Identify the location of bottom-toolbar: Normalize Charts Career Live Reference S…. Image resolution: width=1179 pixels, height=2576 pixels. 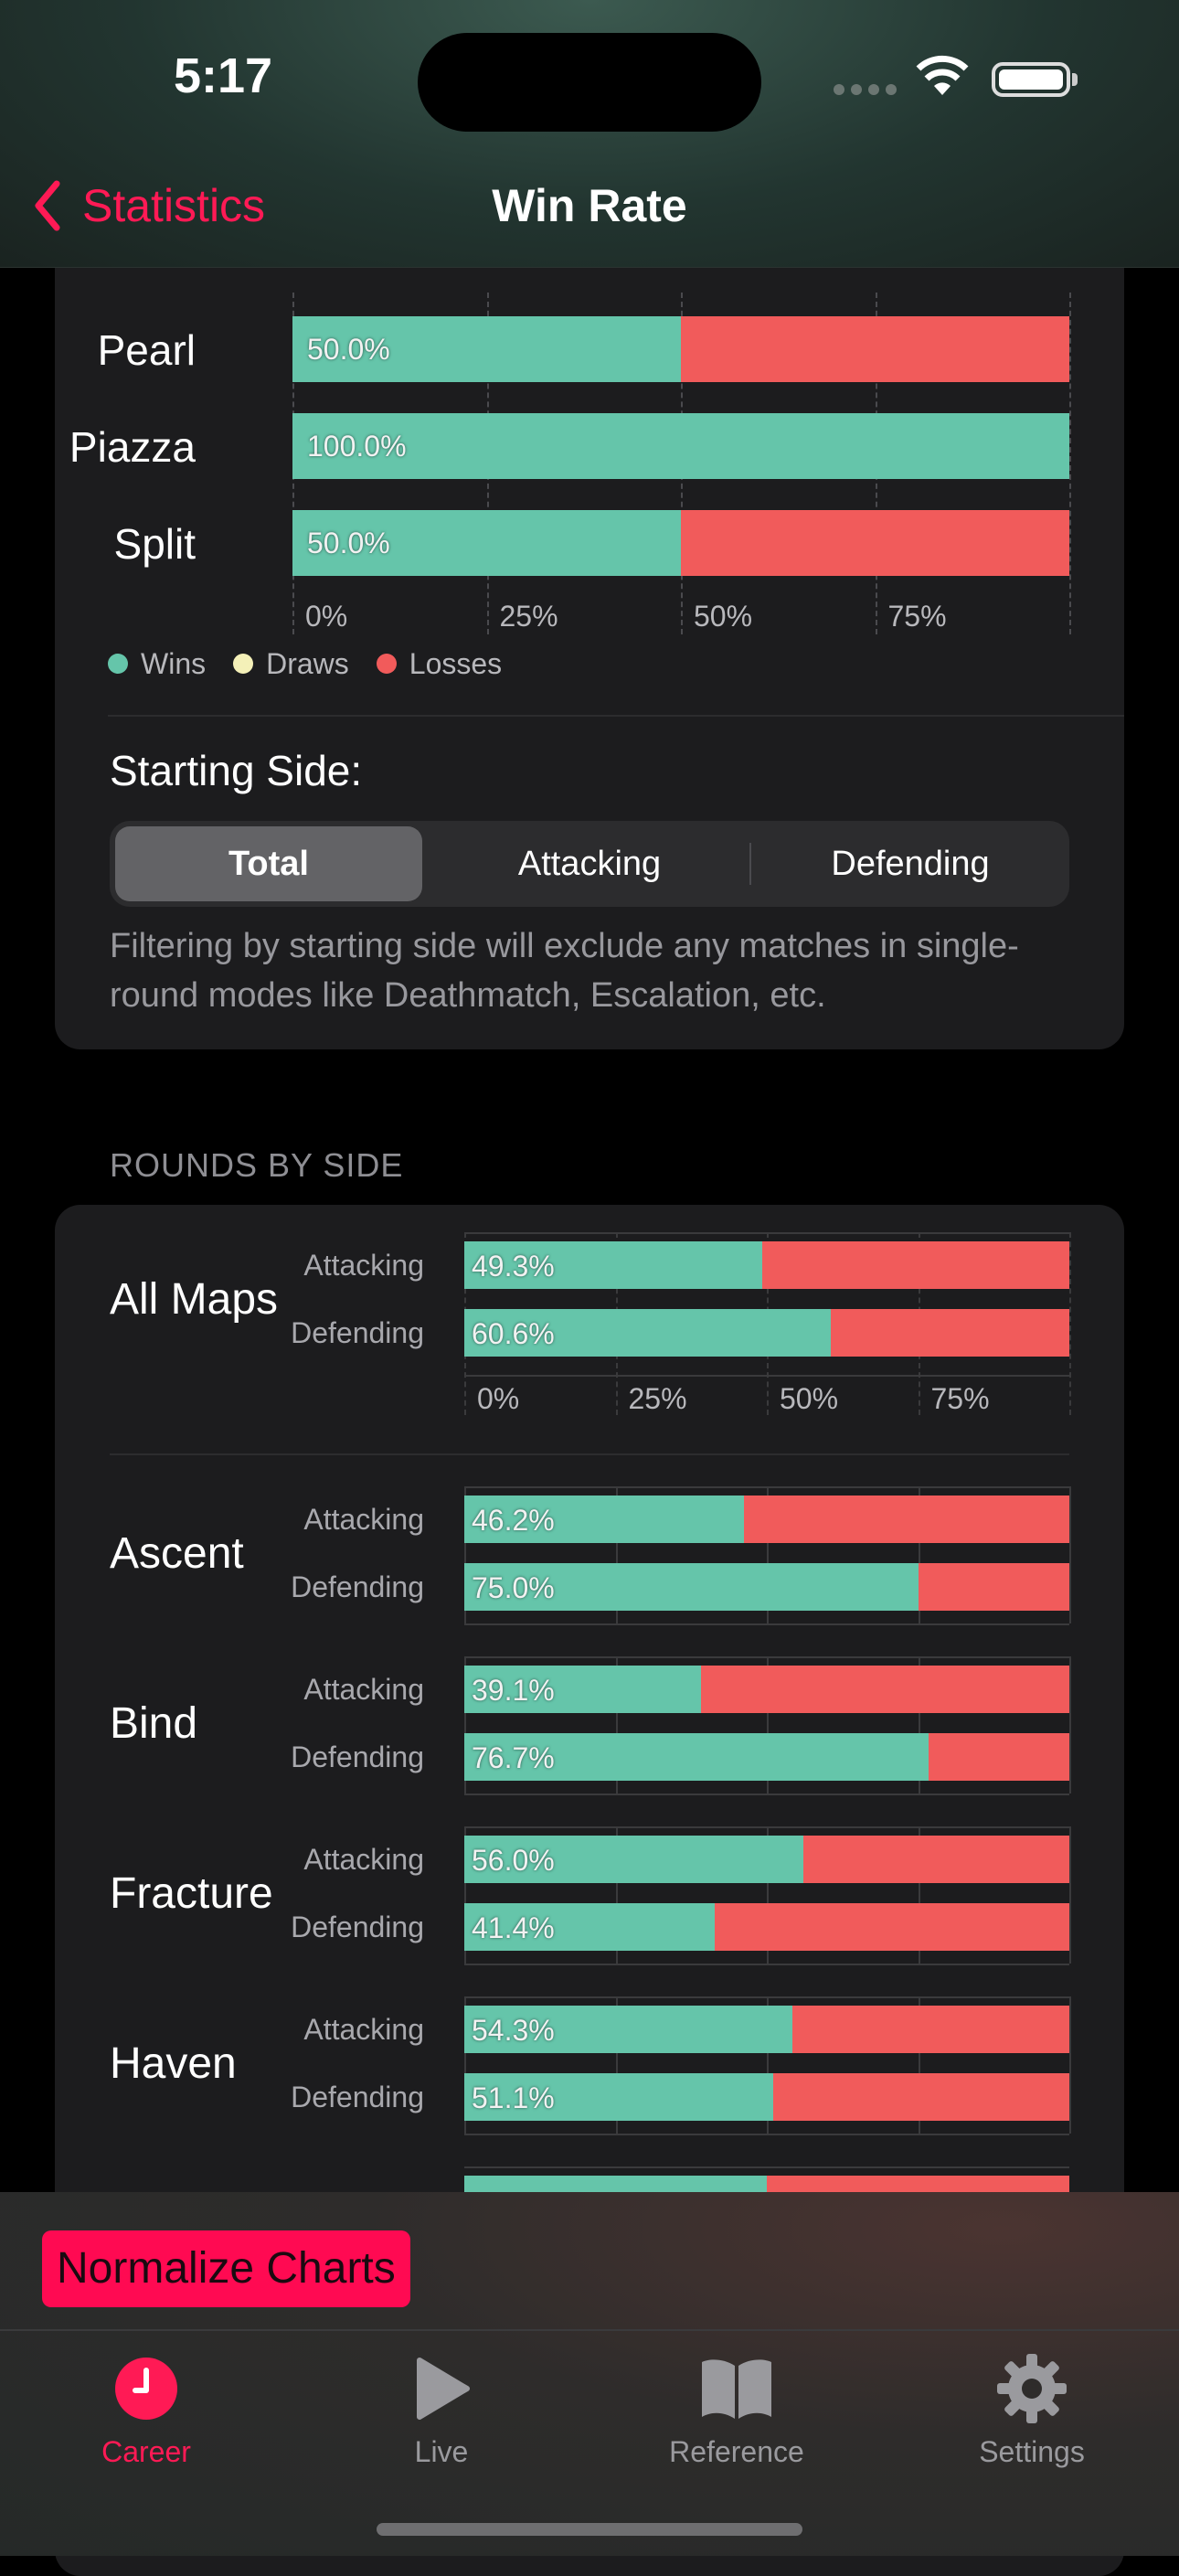
(589, 2374).